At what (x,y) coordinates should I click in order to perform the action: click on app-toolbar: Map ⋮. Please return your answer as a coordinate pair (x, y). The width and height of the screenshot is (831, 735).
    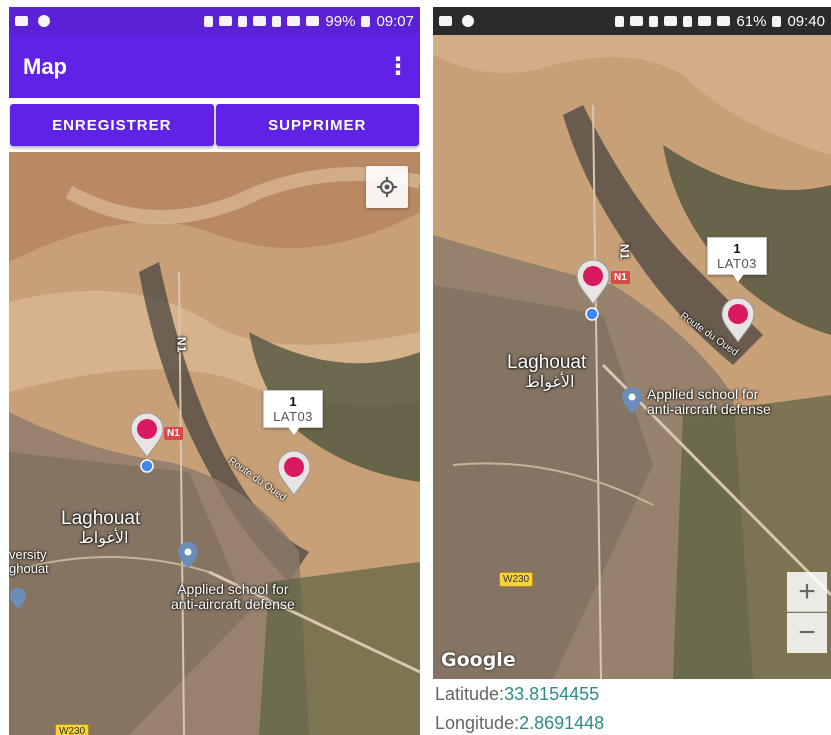
    Looking at the image, I should click on (214, 66).